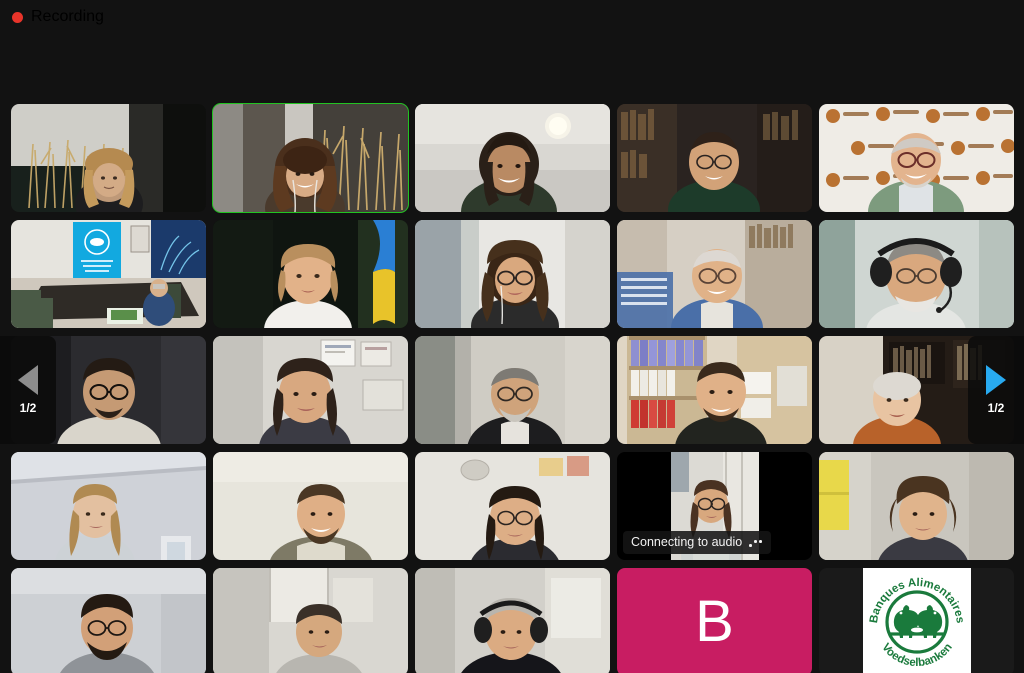 The width and height of the screenshot is (1024, 673). I want to click on recording-indicator-icon, so click(17, 17).